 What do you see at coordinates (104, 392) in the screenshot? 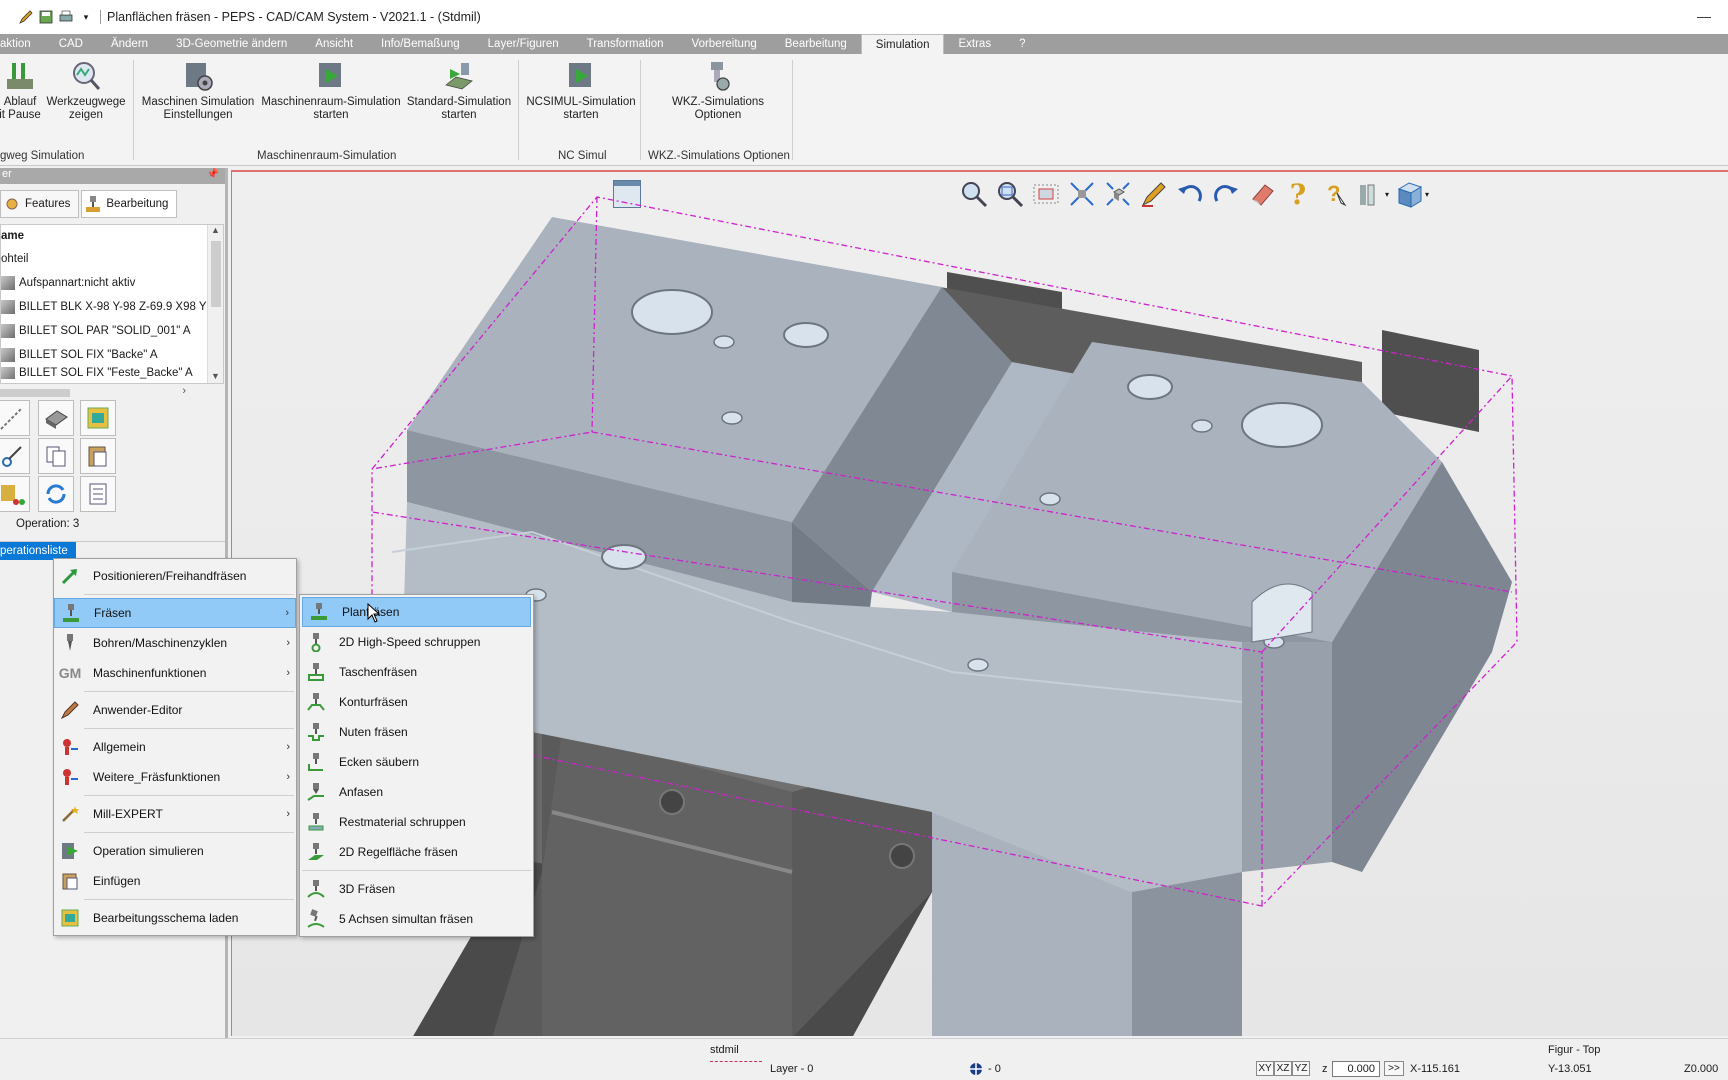
I see `tree-horizontal-scrollbar: ›` at bounding box center [104, 392].